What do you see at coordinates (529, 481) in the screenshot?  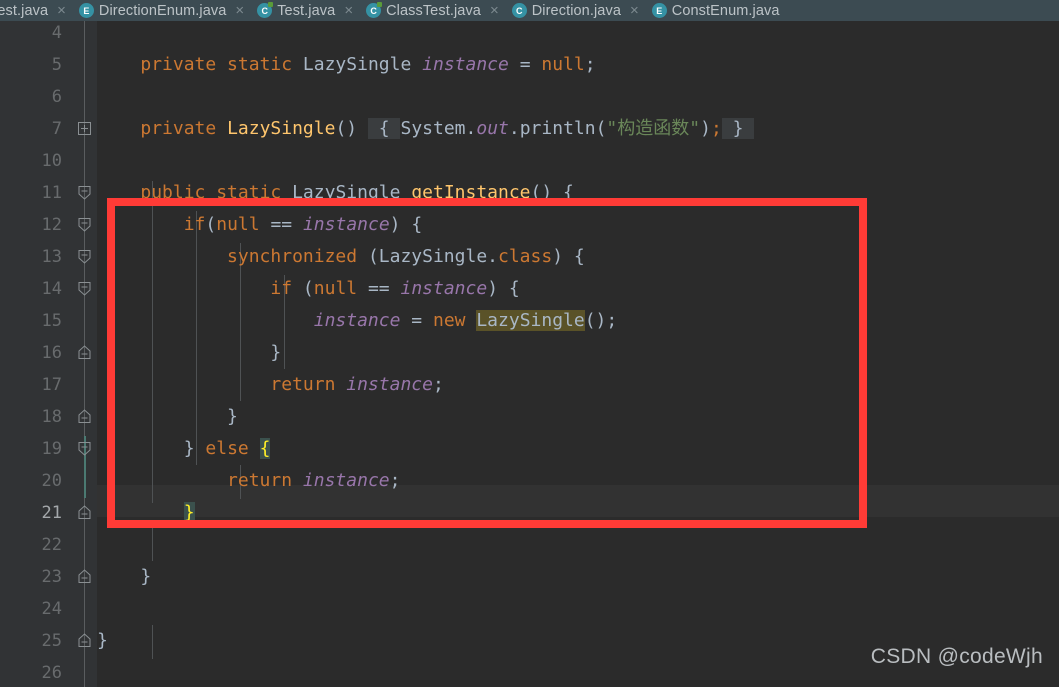 I see `code-row: 20 return instance;` at bounding box center [529, 481].